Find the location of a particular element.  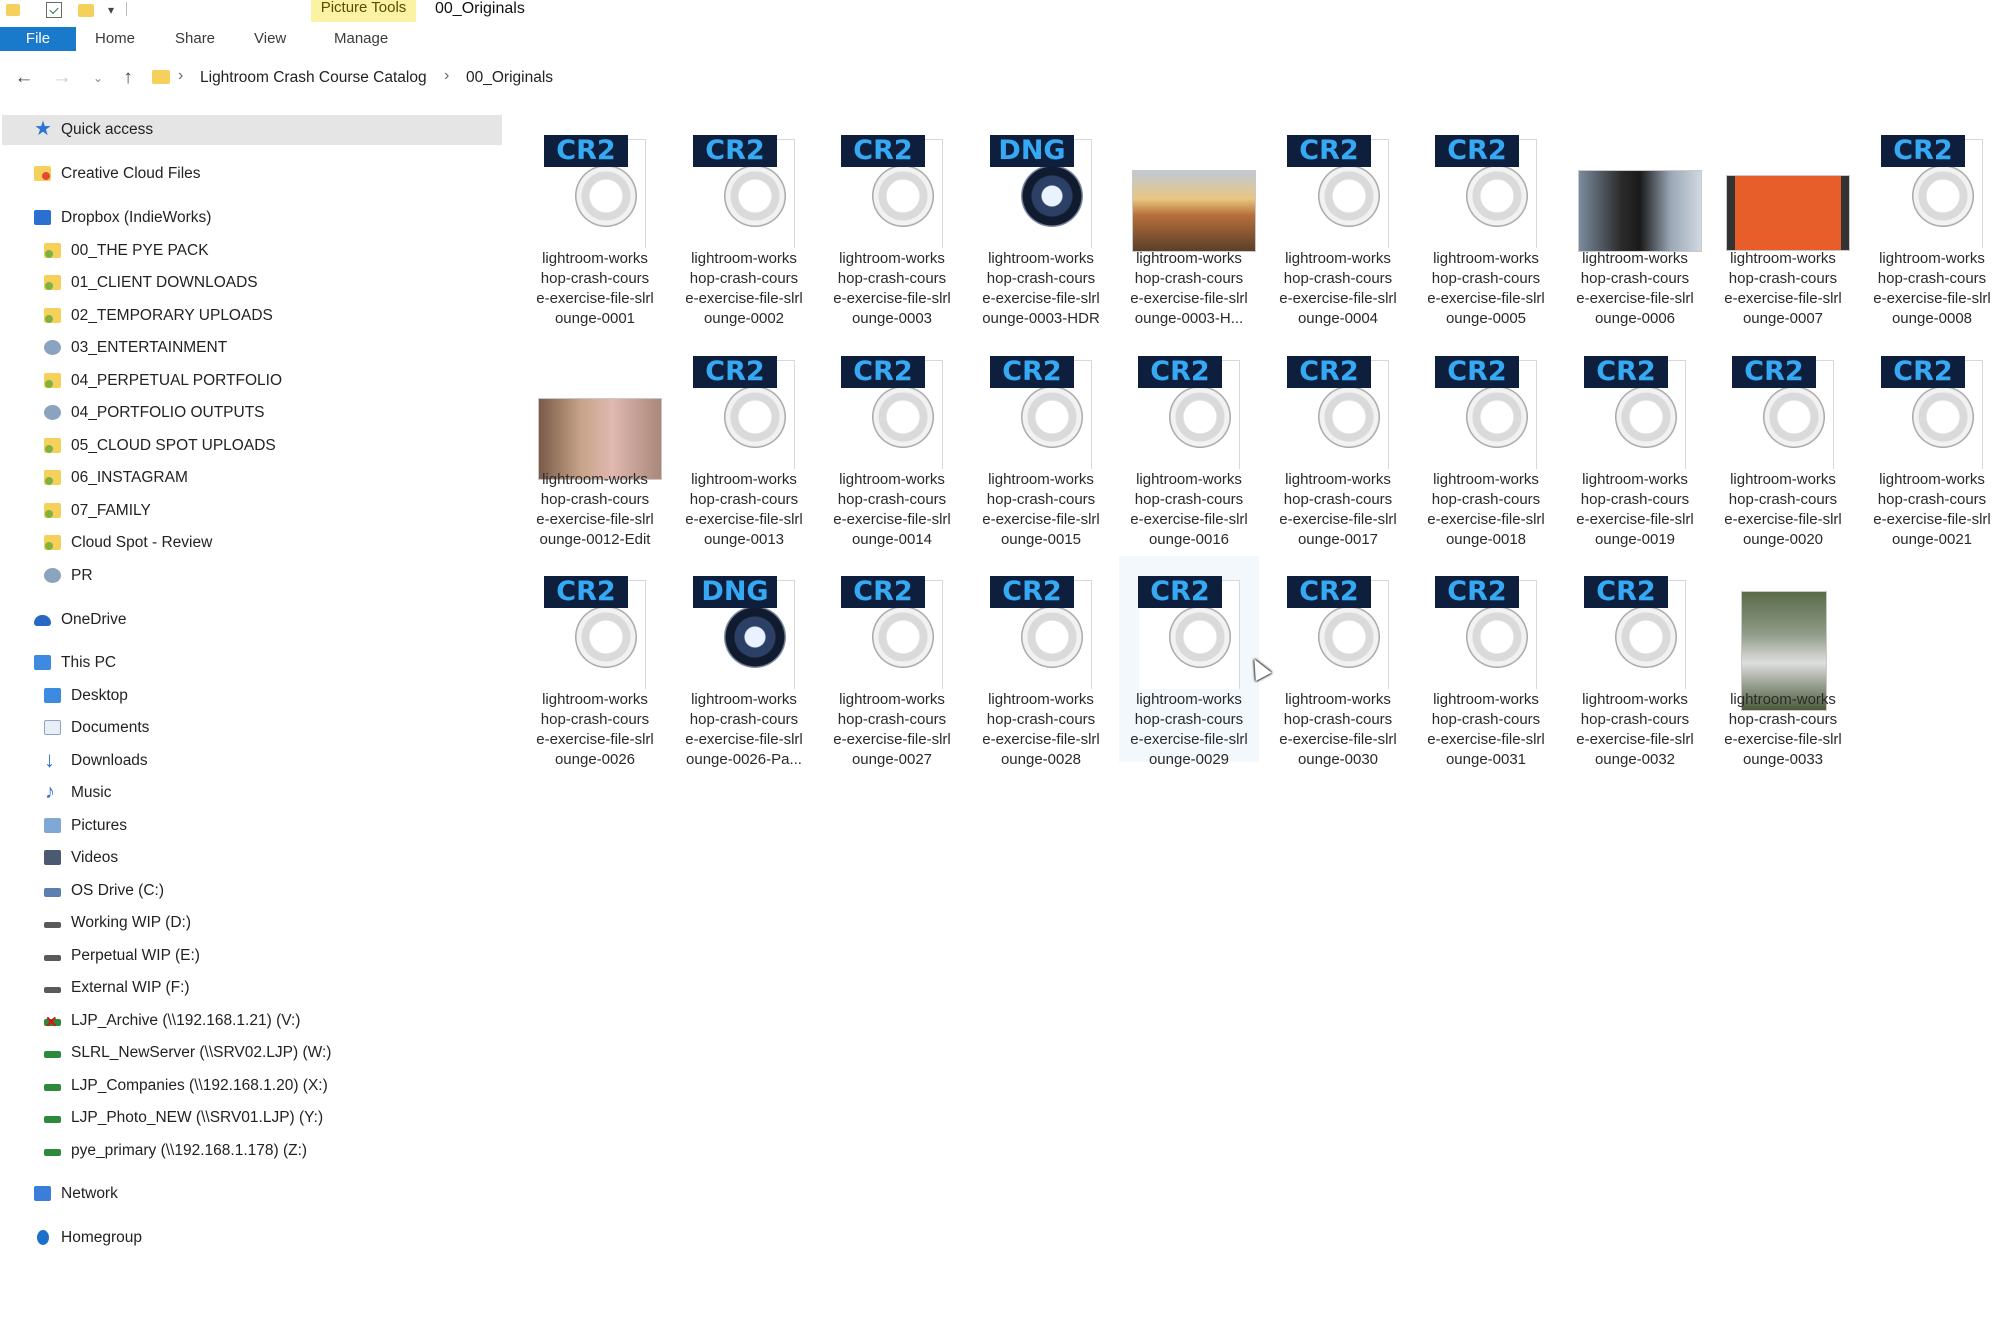

up-arrow-icon: ↑ is located at coordinates (128, 78).